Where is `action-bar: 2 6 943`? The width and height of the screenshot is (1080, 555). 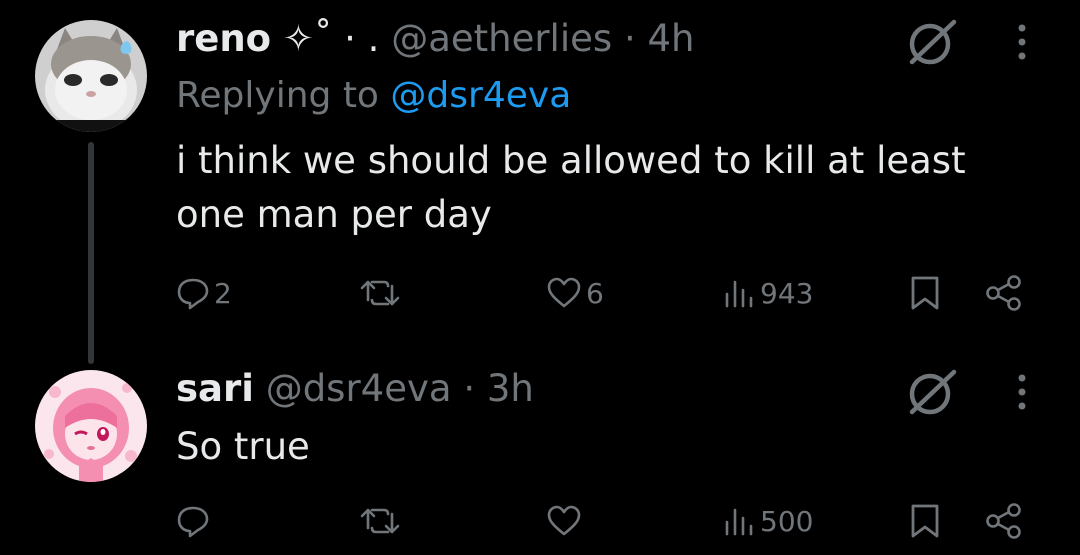
action-bar: 2 6 943 is located at coordinates (540, 293).